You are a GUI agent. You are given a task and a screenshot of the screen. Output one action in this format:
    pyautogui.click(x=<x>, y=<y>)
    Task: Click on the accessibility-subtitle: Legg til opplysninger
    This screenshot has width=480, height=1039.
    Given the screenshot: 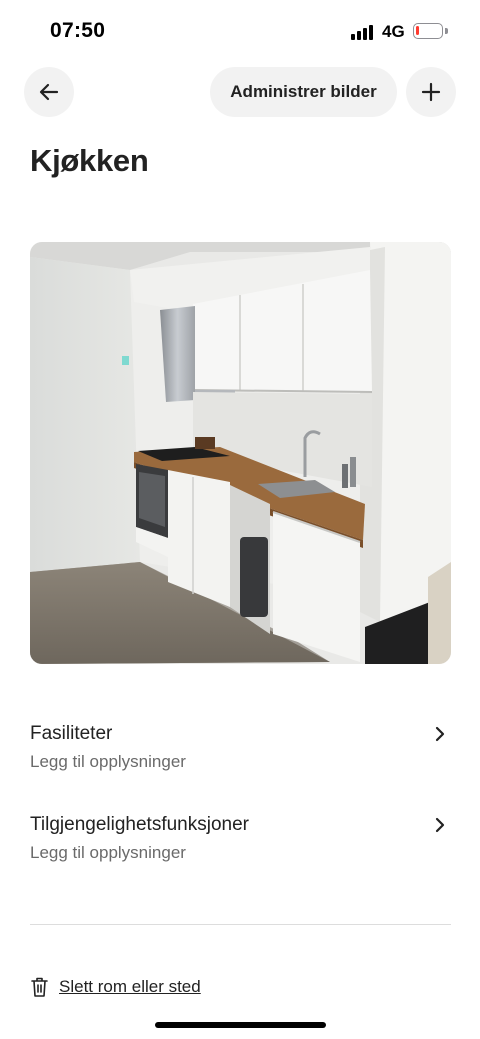 What is the action you would take?
    pyautogui.click(x=108, y=852)
    